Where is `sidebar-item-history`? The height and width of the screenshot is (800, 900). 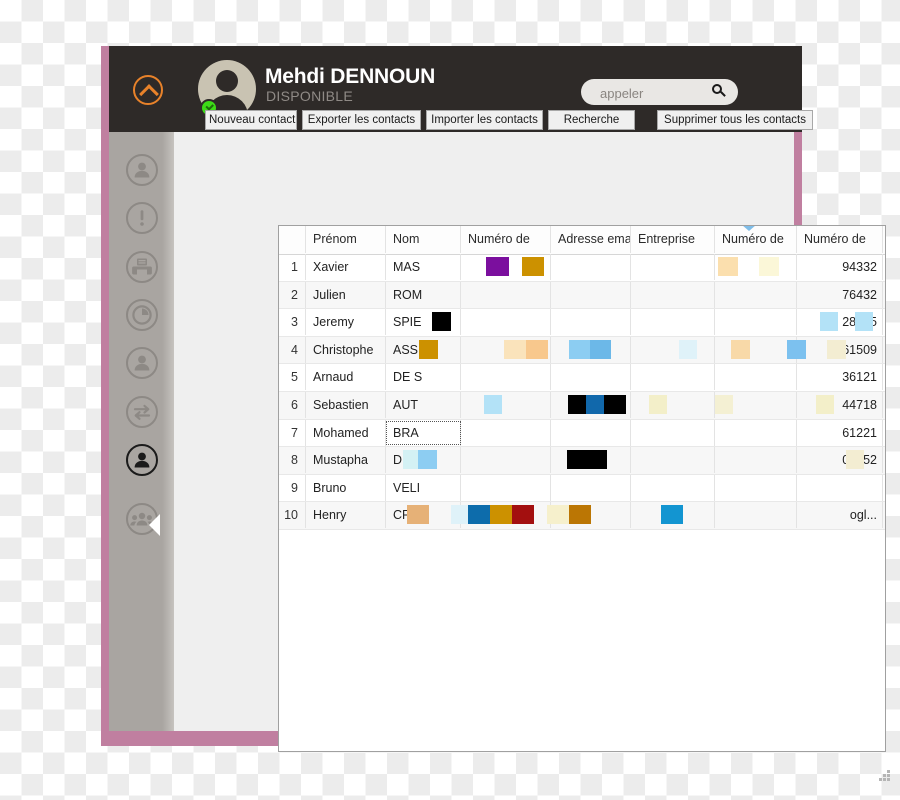 sidebar-item-history is located at coordinates (142, 315).